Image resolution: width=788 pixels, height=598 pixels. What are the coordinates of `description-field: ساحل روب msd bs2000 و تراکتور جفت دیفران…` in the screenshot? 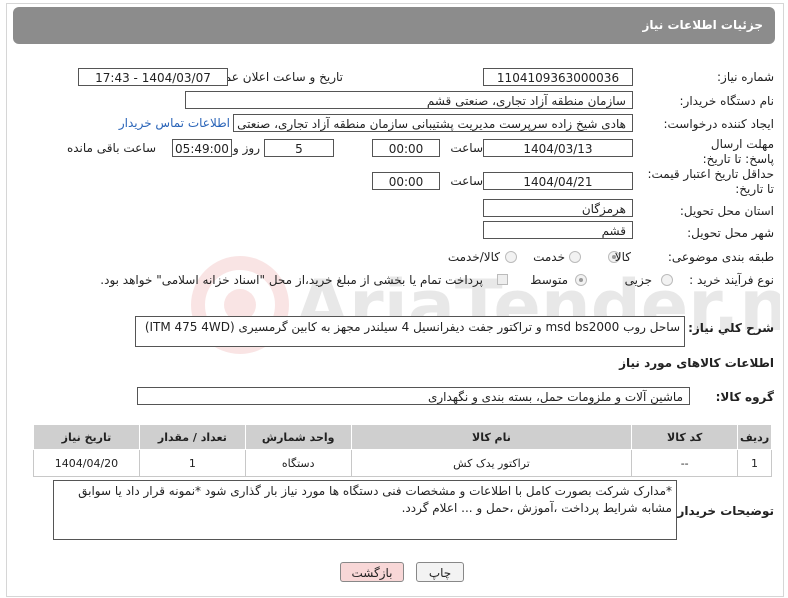 It's located at (410, 331).